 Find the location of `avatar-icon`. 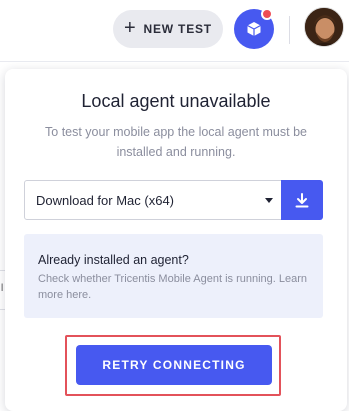

avatar-icon is located at coordinates (324, 27).